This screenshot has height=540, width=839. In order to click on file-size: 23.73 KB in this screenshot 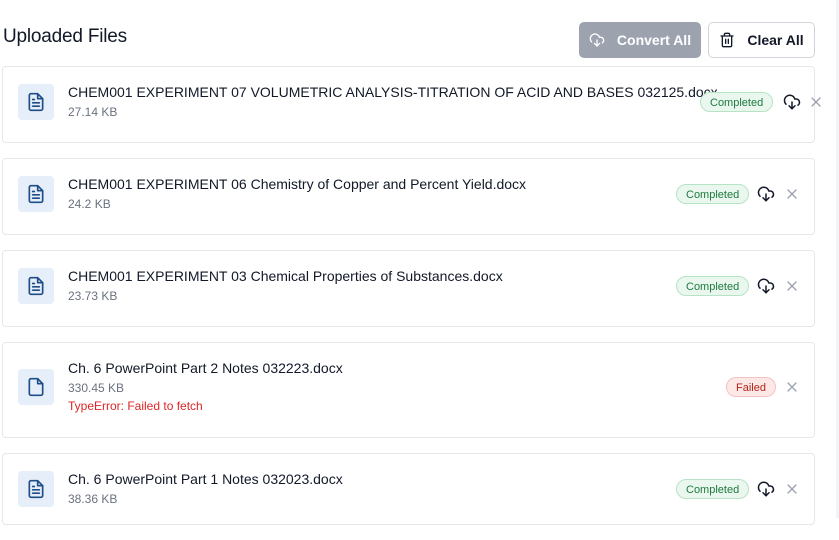, I will do `click(93, 296)`.